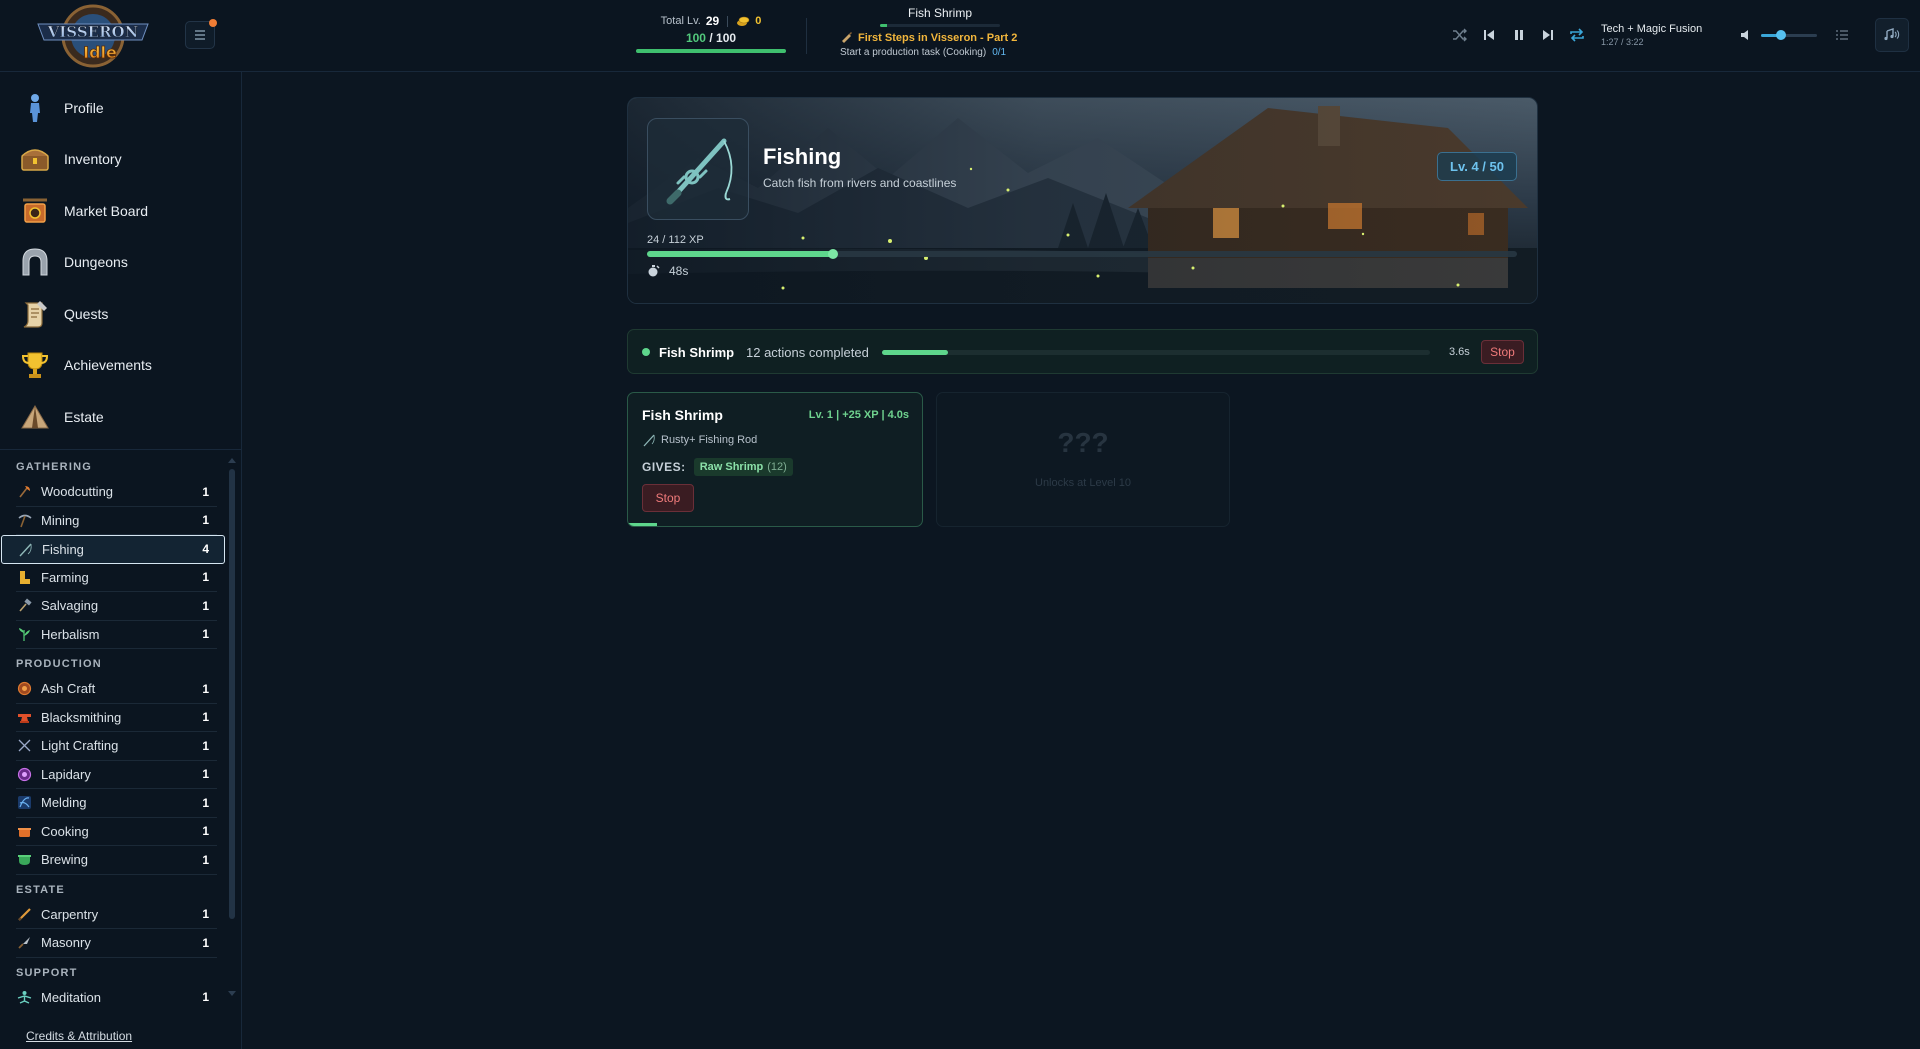 The height and width of the screenshot is (1049, 1920). I want to click on skill-farming: Farming 1, so click(116, 578).